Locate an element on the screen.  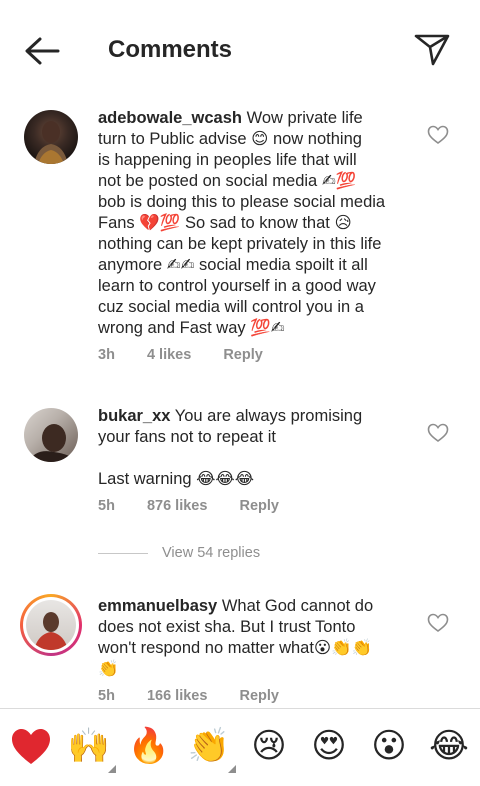
fire-icon: 🔥 is located at coordinates (149, 746).